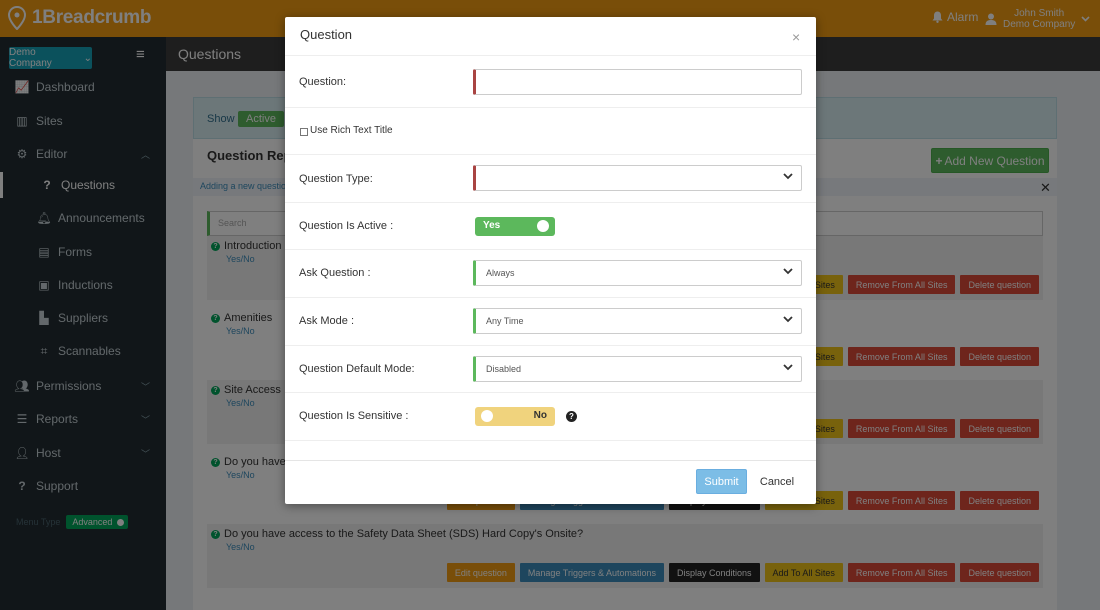 The image size is (1100, 610). What do you see at coordinates (500, 273) in the screenshot?
I see `ask-question-value: Always` at bounding box center [500, 273].